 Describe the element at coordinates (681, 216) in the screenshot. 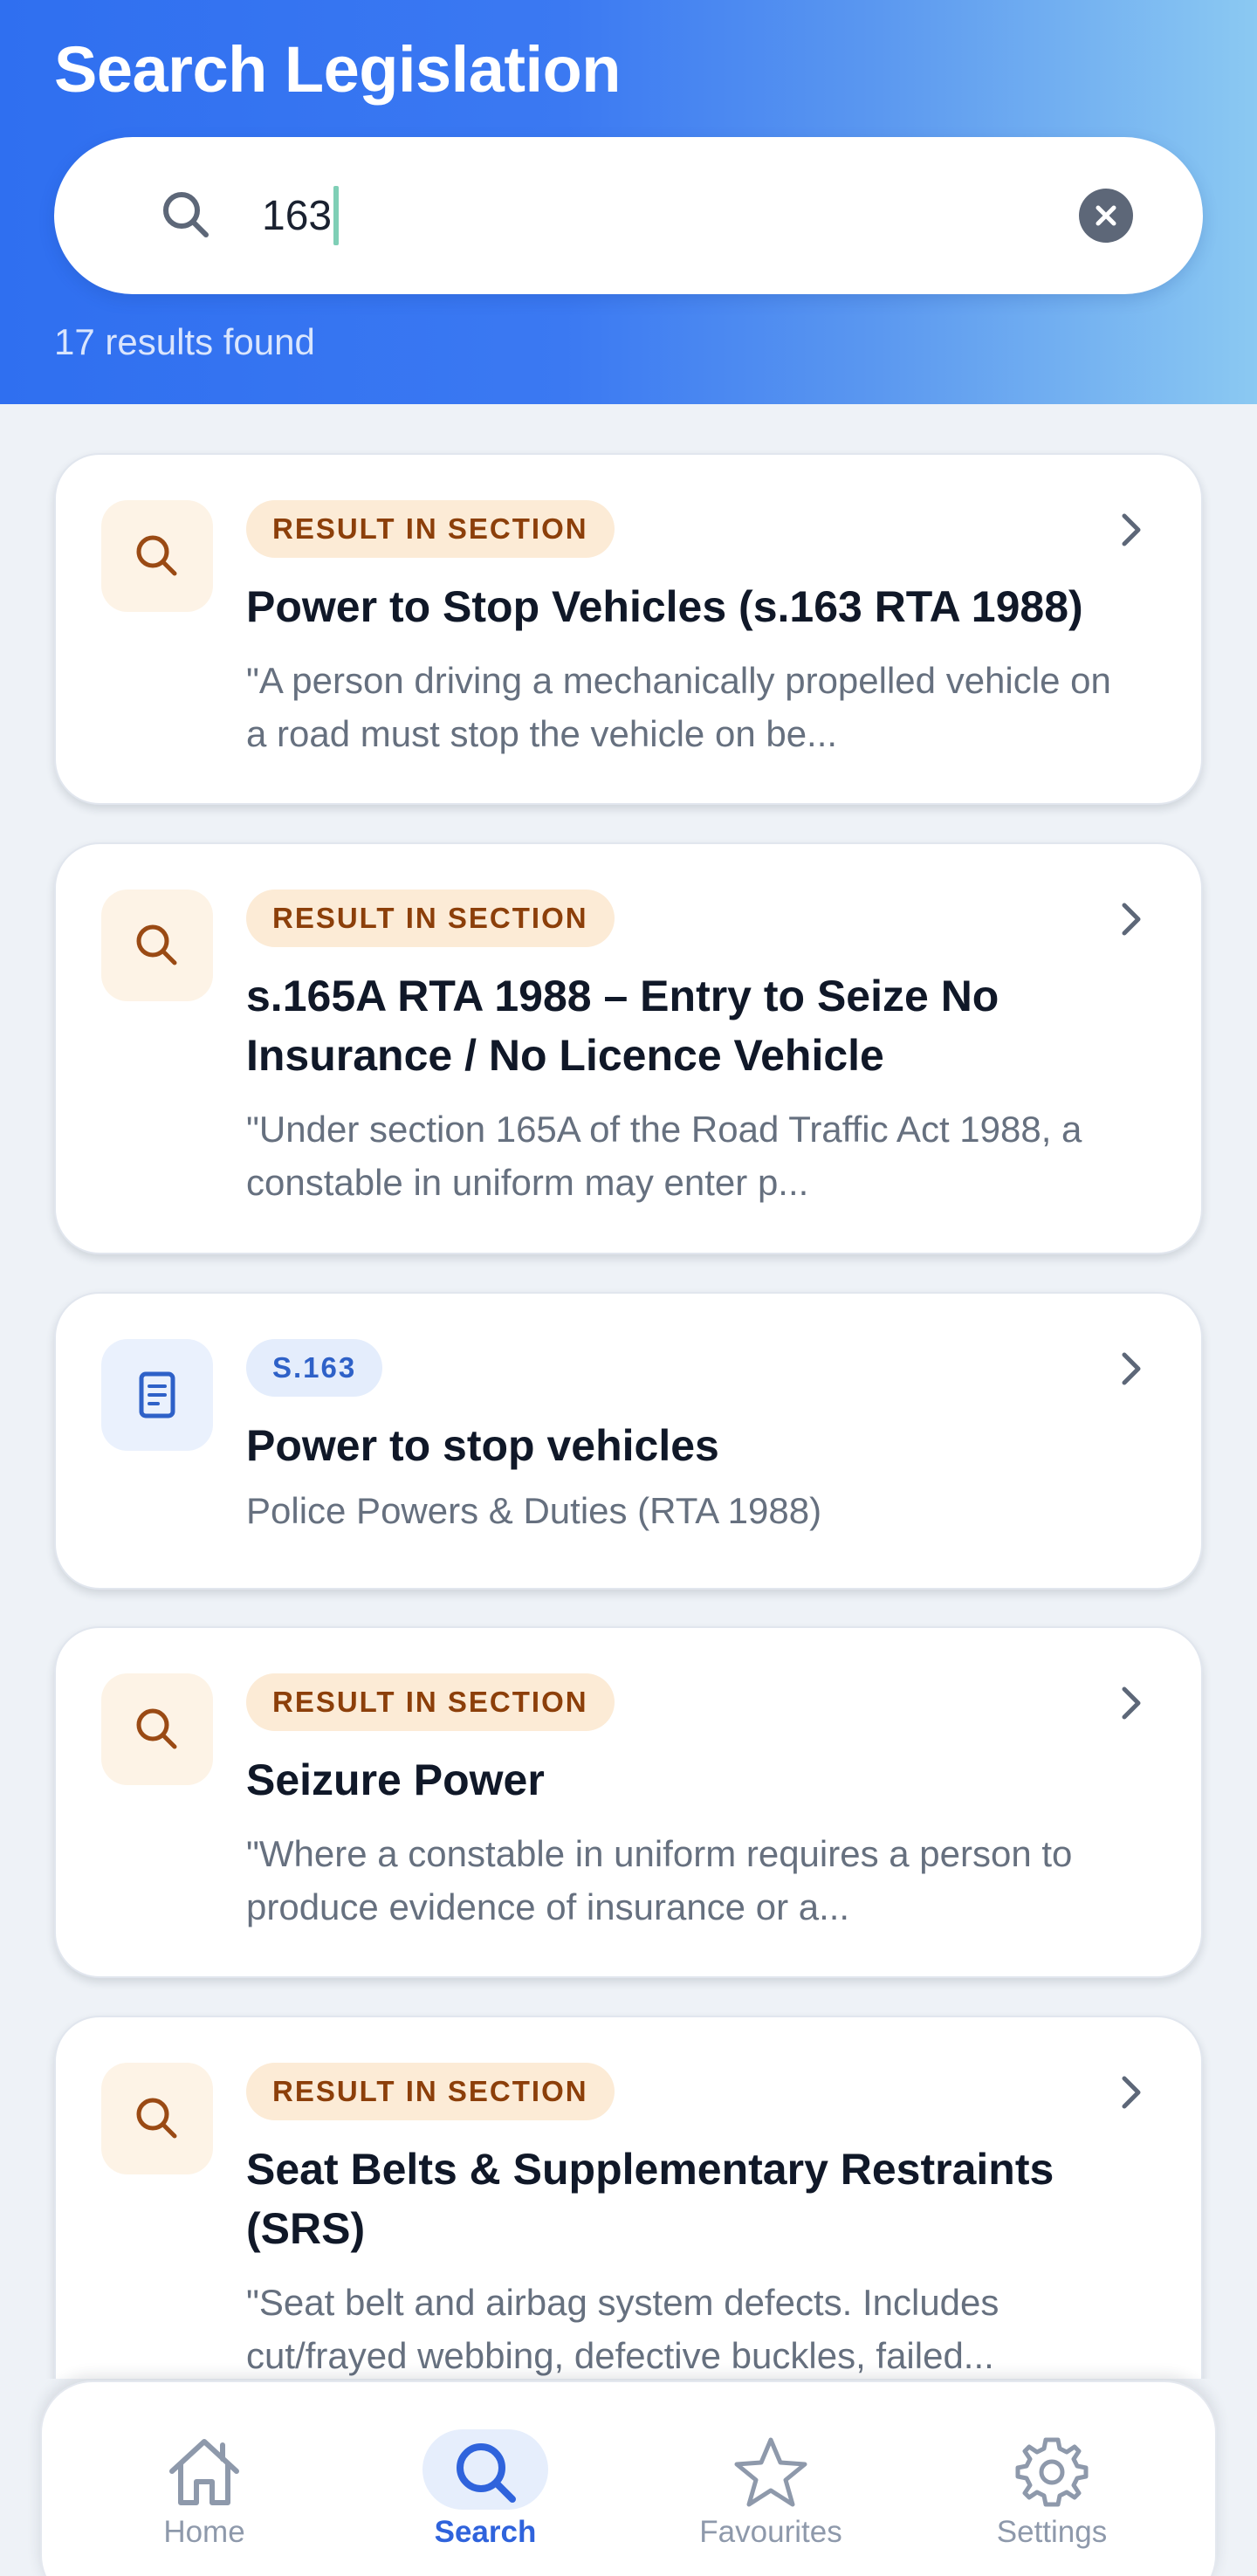

I see `search-input` at that location.